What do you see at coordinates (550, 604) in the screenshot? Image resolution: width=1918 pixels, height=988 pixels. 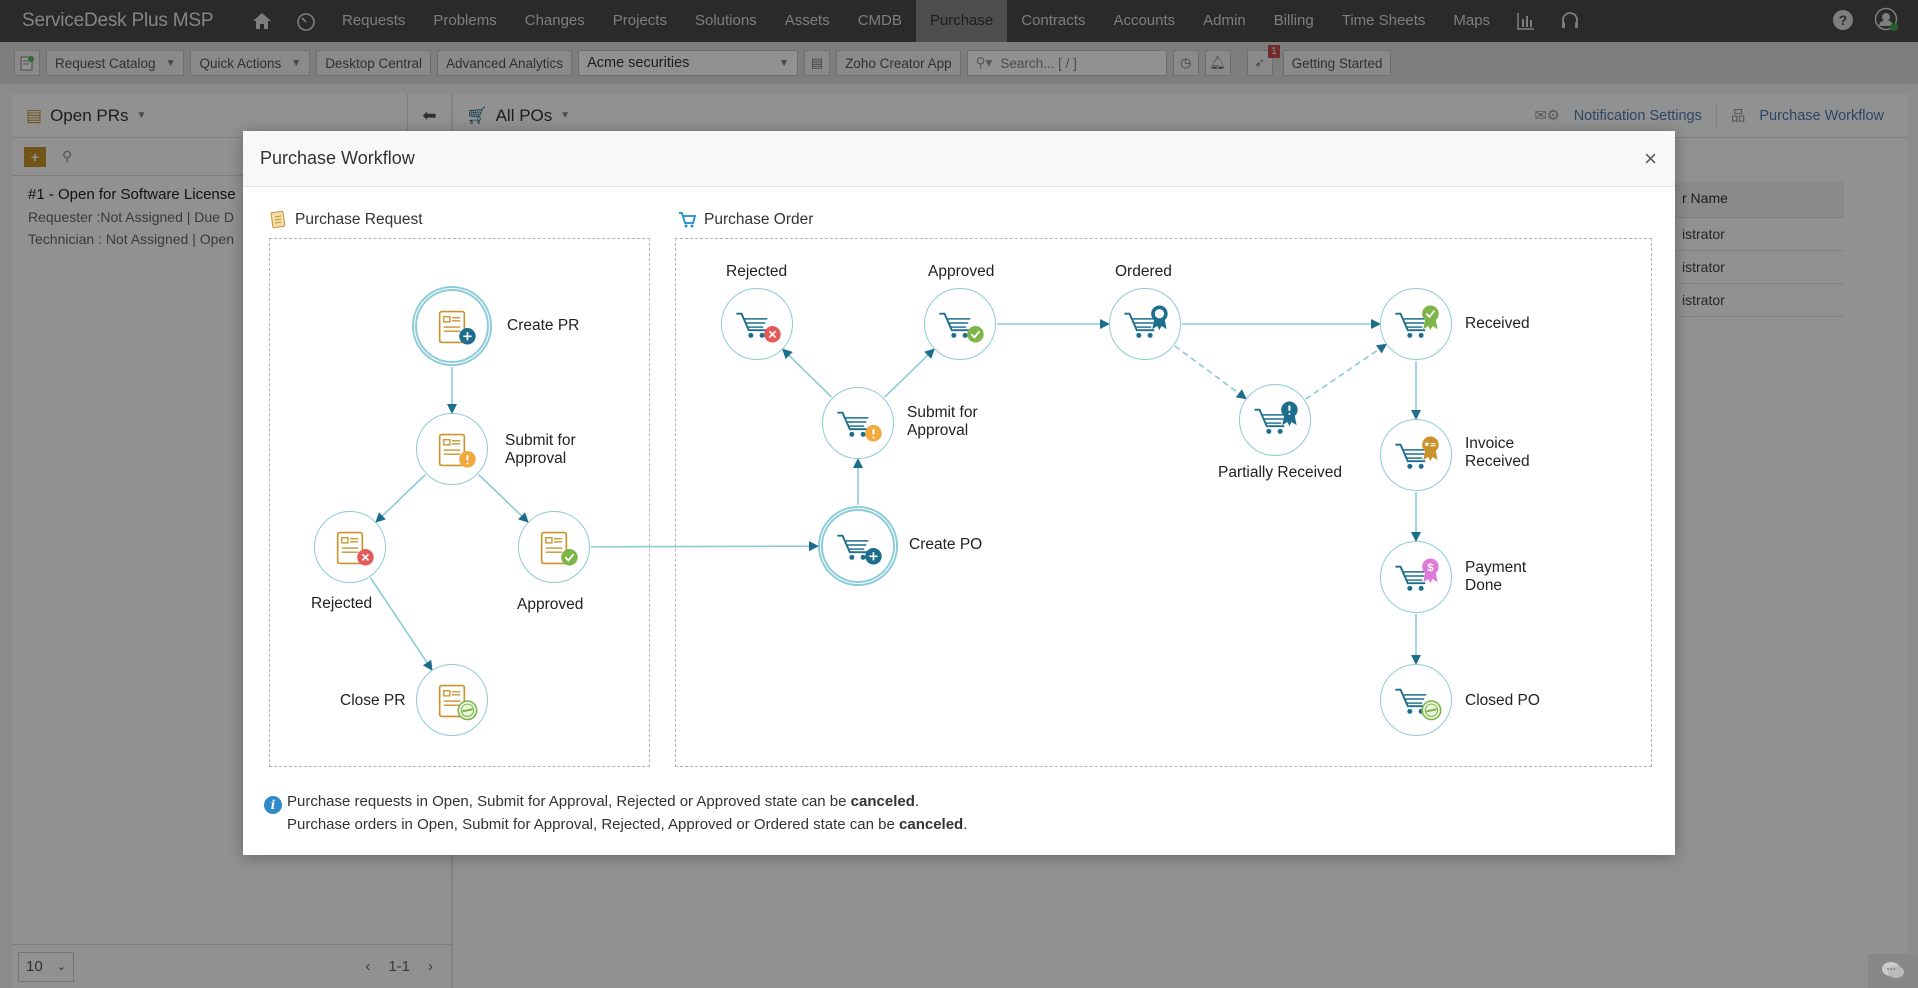 I see `pr-approved-label: Approved` at bounding box center [550, 604].